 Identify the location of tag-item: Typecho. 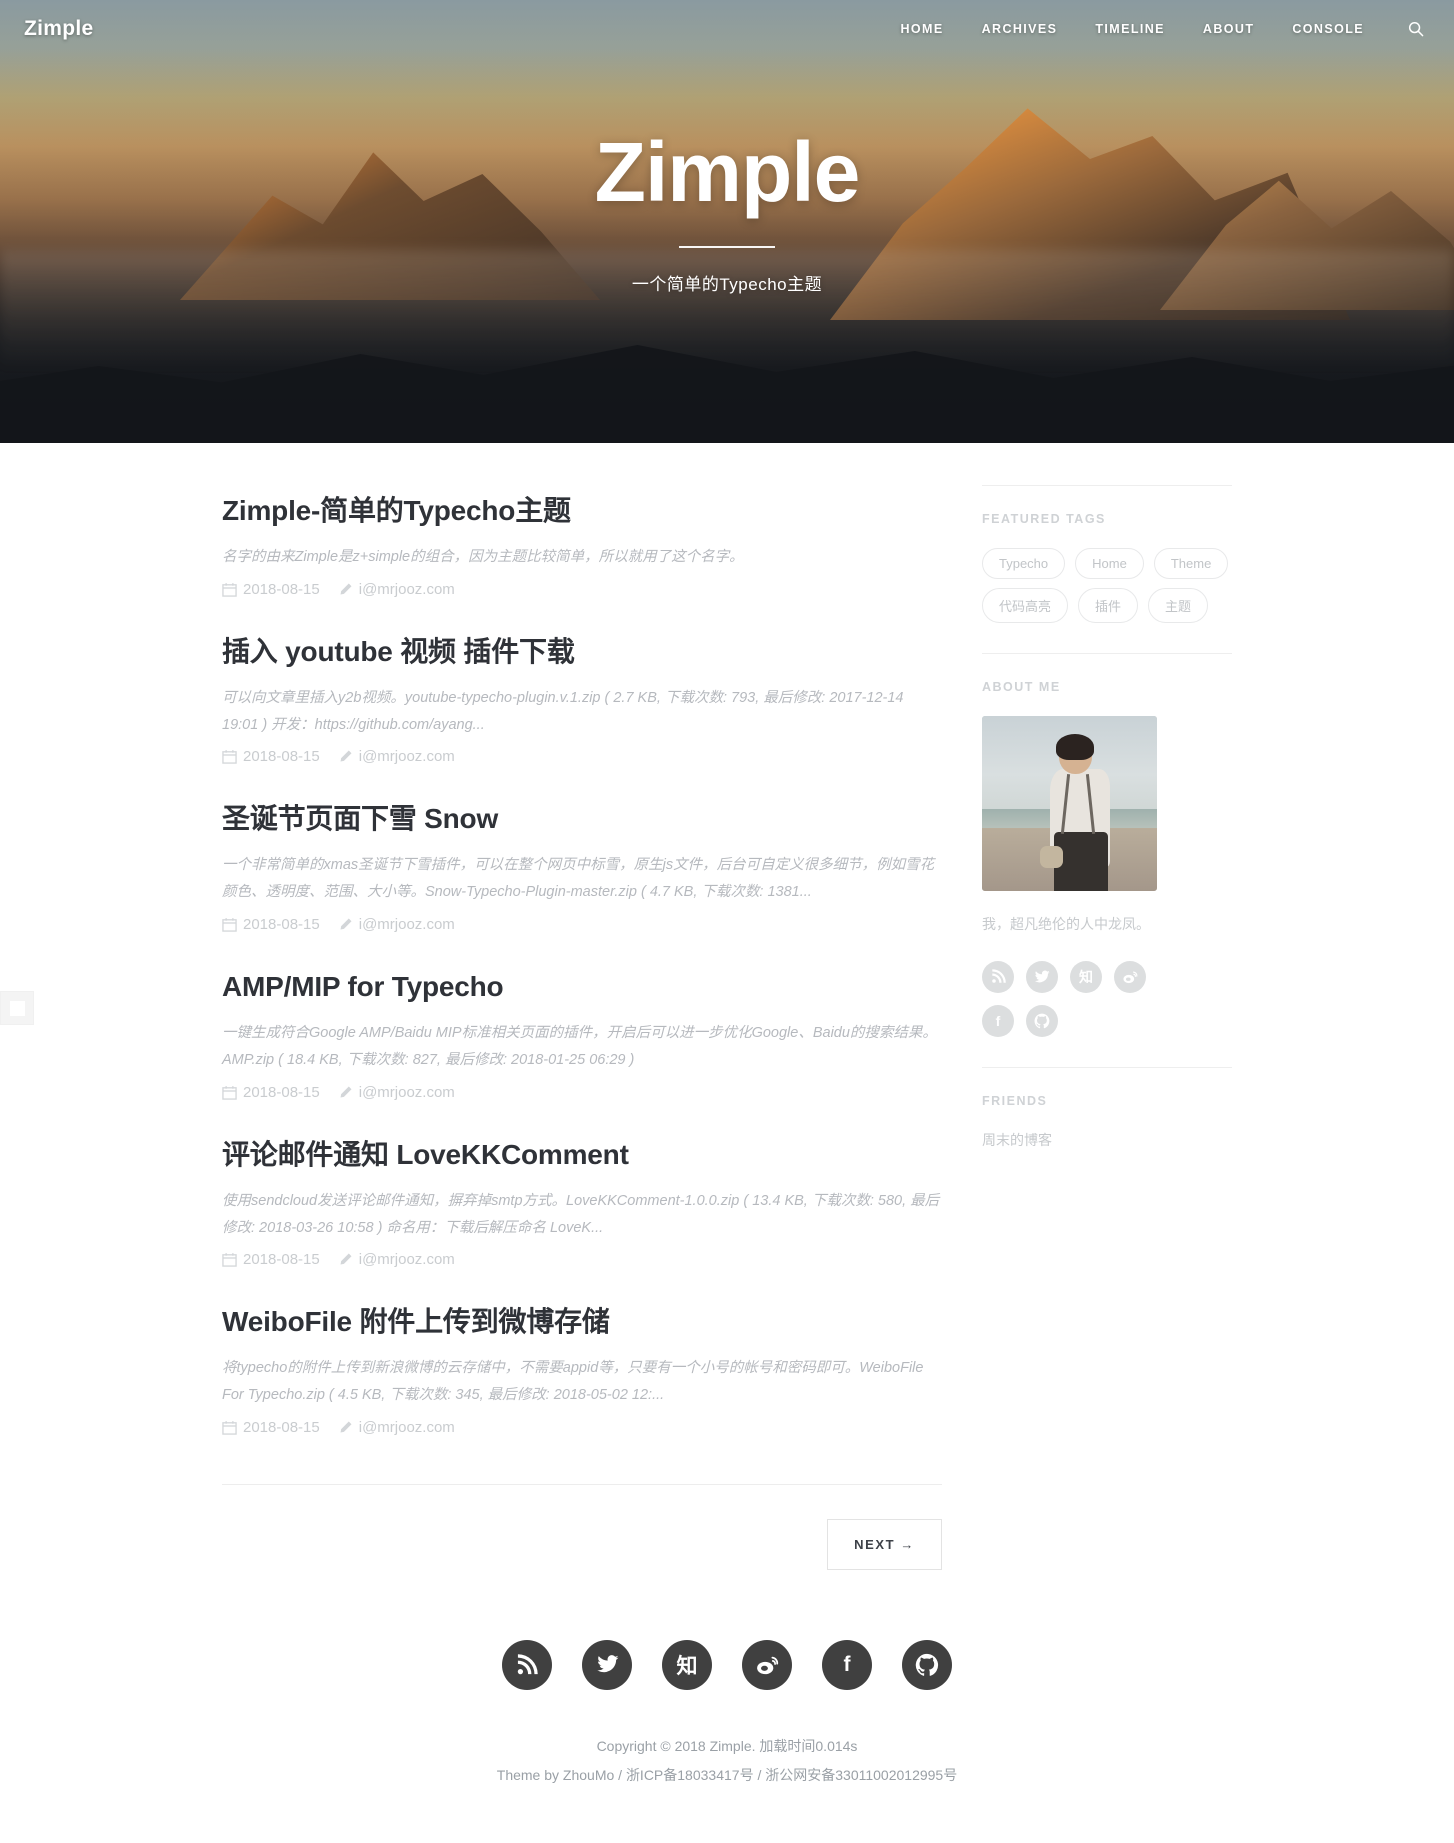
(1024, 563).